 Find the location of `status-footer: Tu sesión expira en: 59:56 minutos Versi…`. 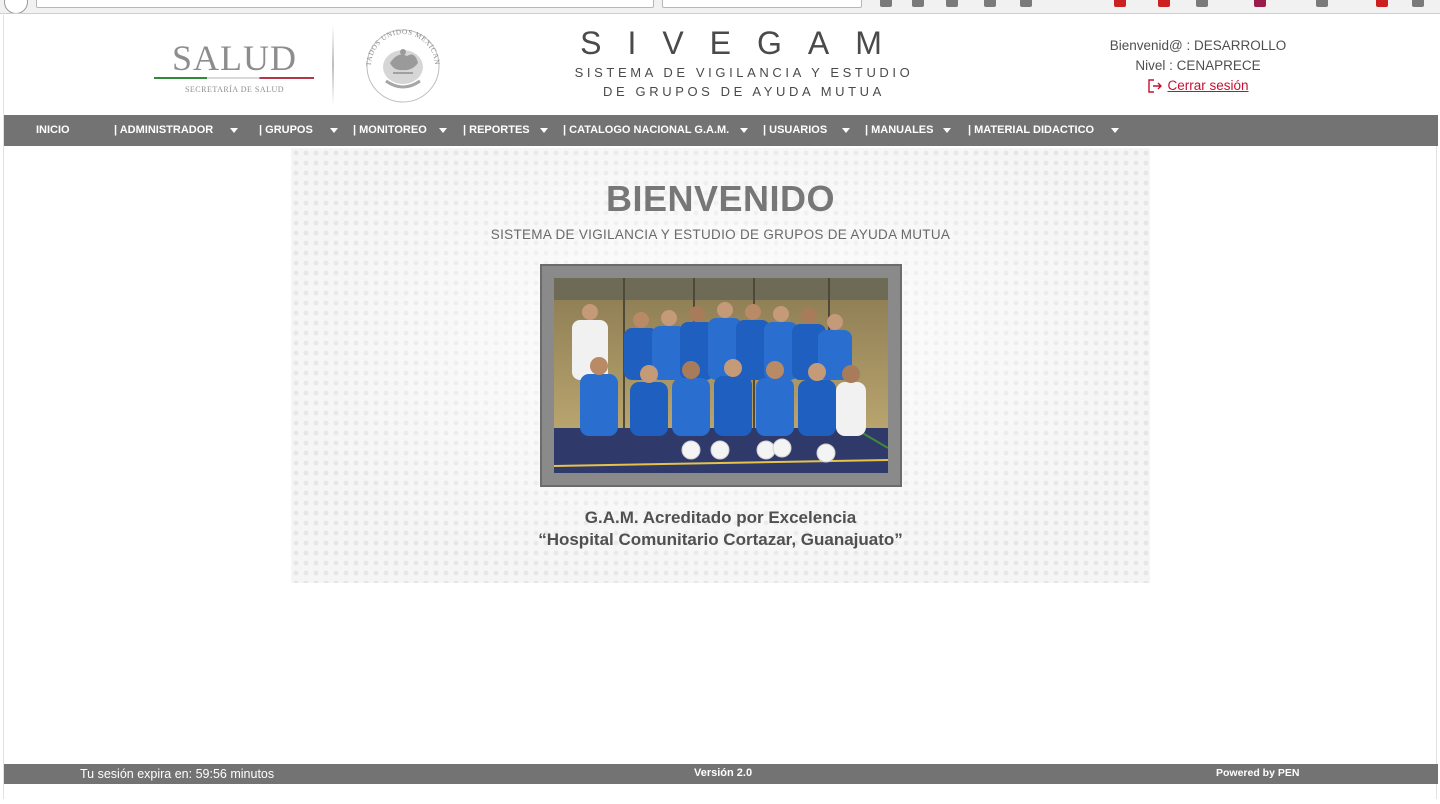

status-footer: Tu sesión expira en: 59:56 minutos Versi… is located at coordinates (721, 774).